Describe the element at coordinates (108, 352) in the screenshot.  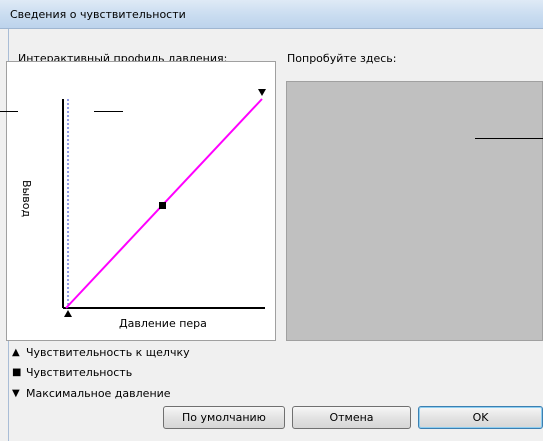
I see `legend-label: Чувствительность к щелчку` at that location.